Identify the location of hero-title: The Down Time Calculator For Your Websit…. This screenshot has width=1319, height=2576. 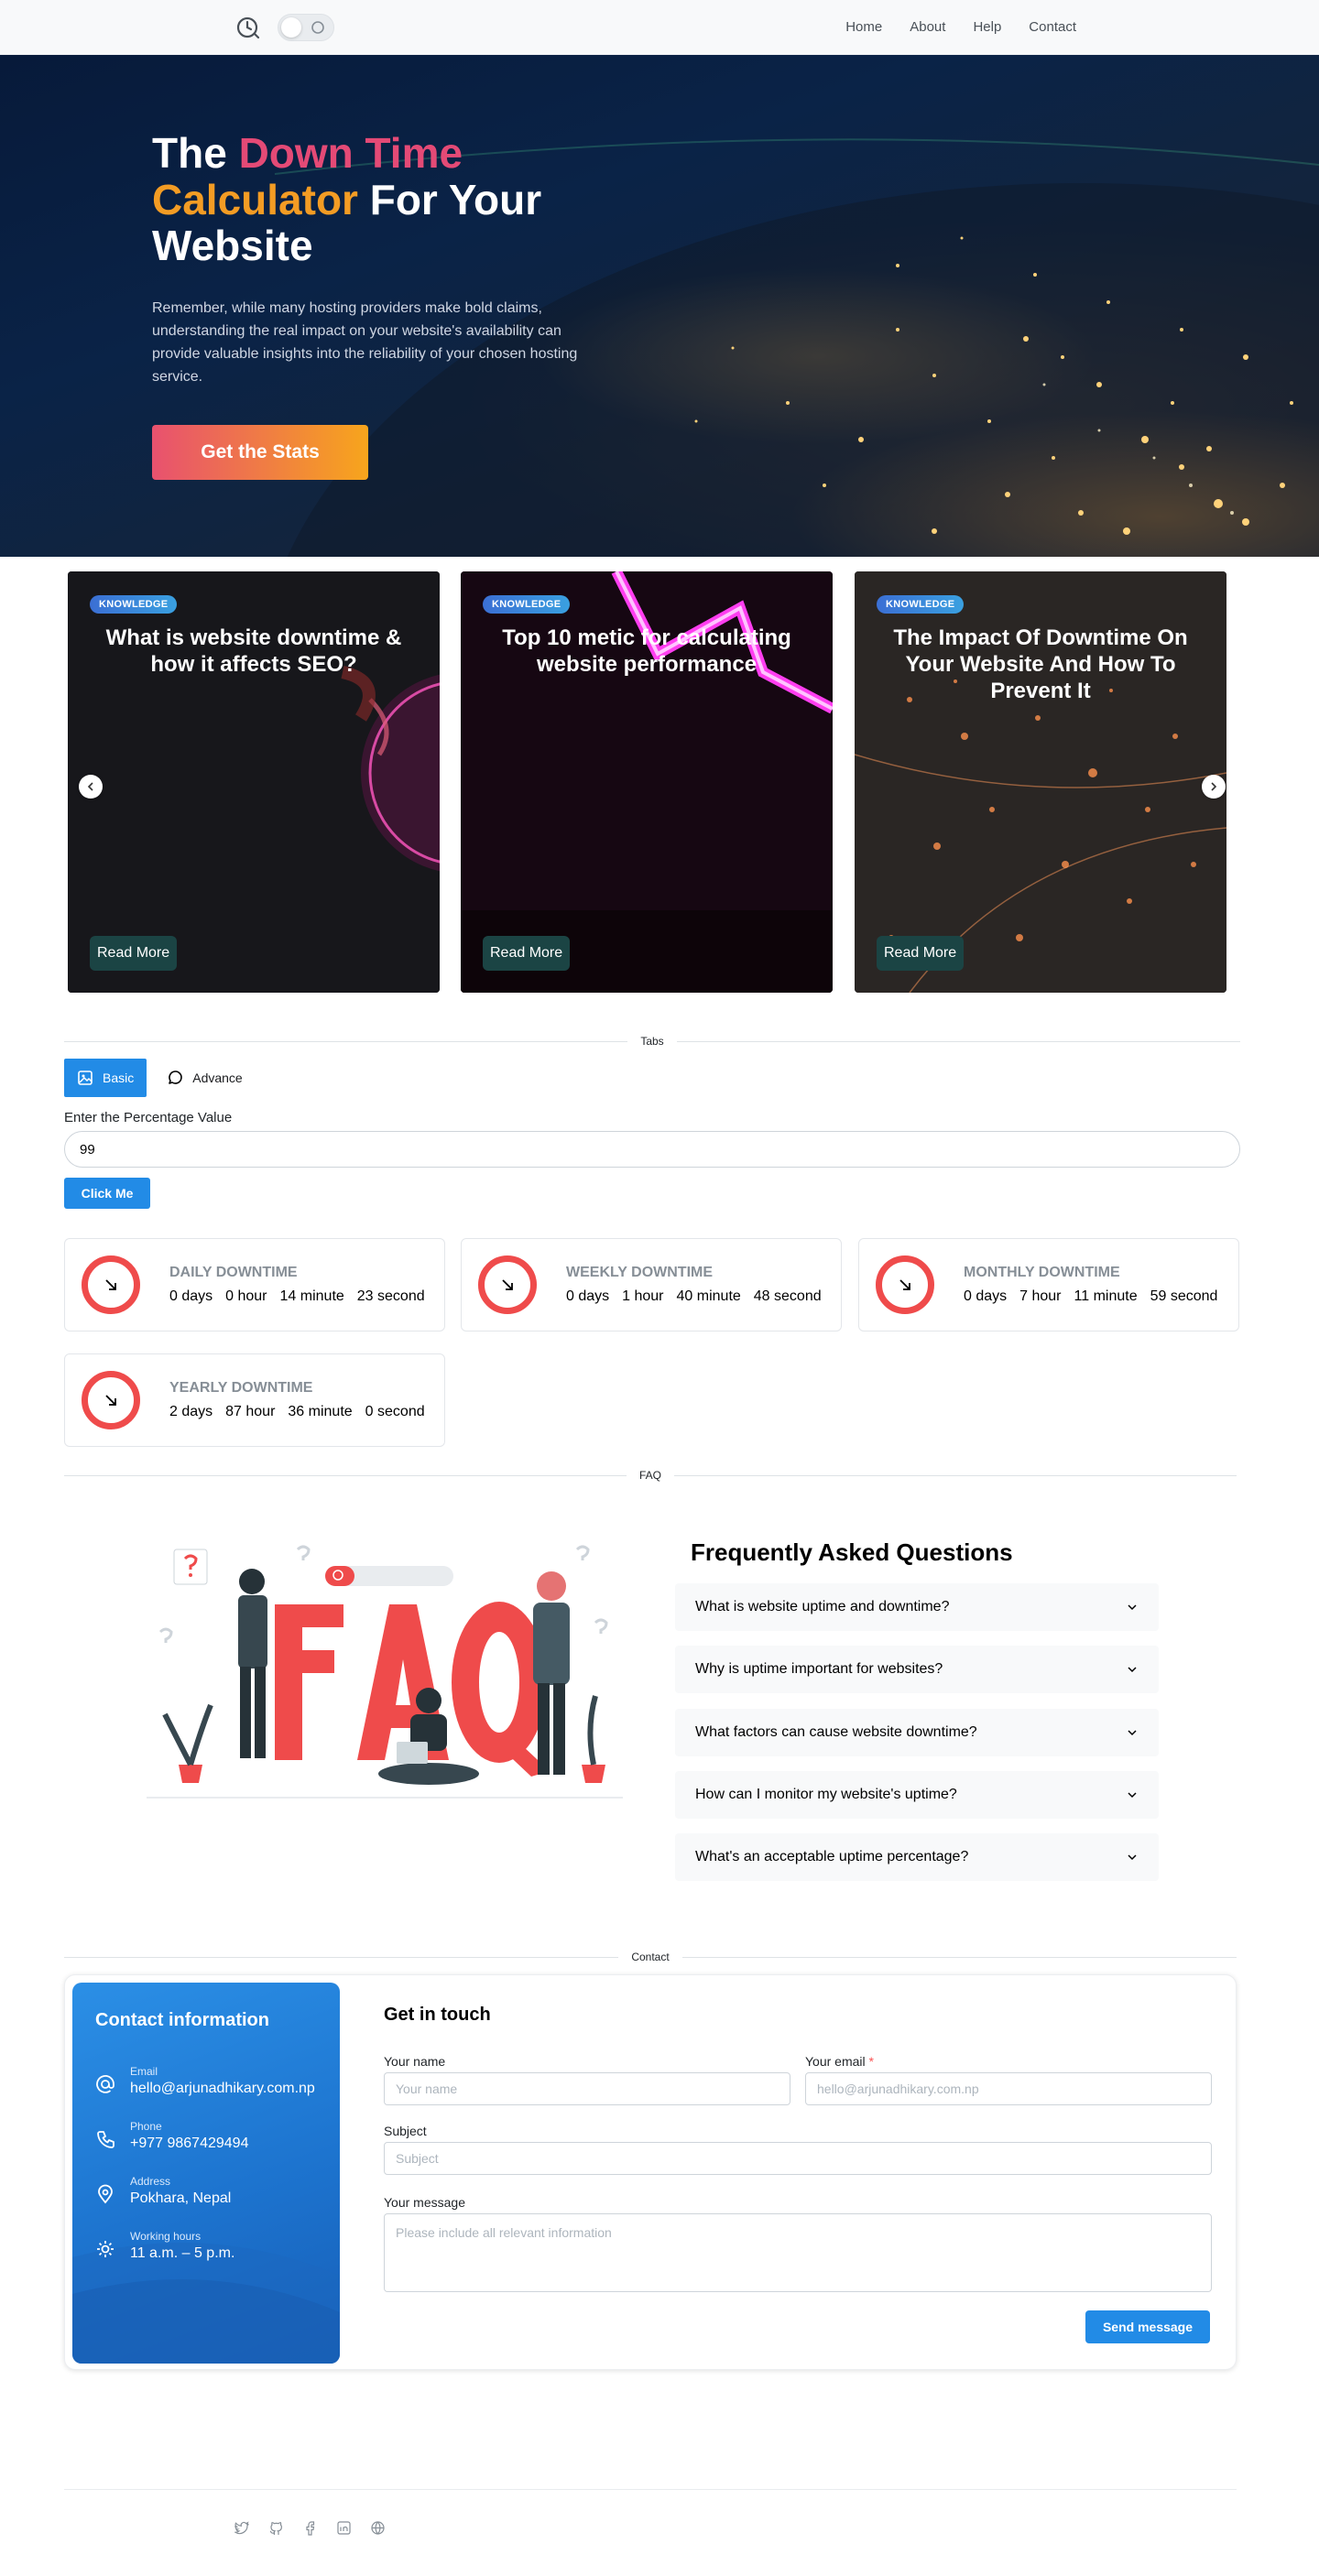
(376, 199).